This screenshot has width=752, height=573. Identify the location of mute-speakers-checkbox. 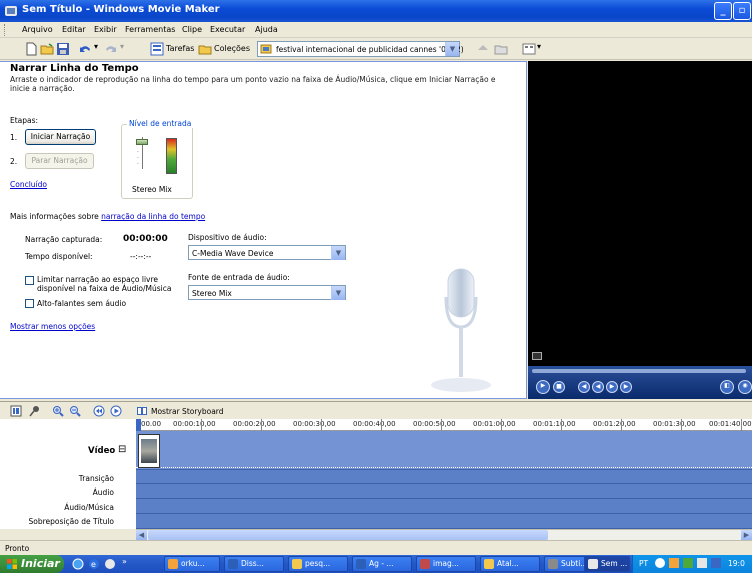
(29, 303).